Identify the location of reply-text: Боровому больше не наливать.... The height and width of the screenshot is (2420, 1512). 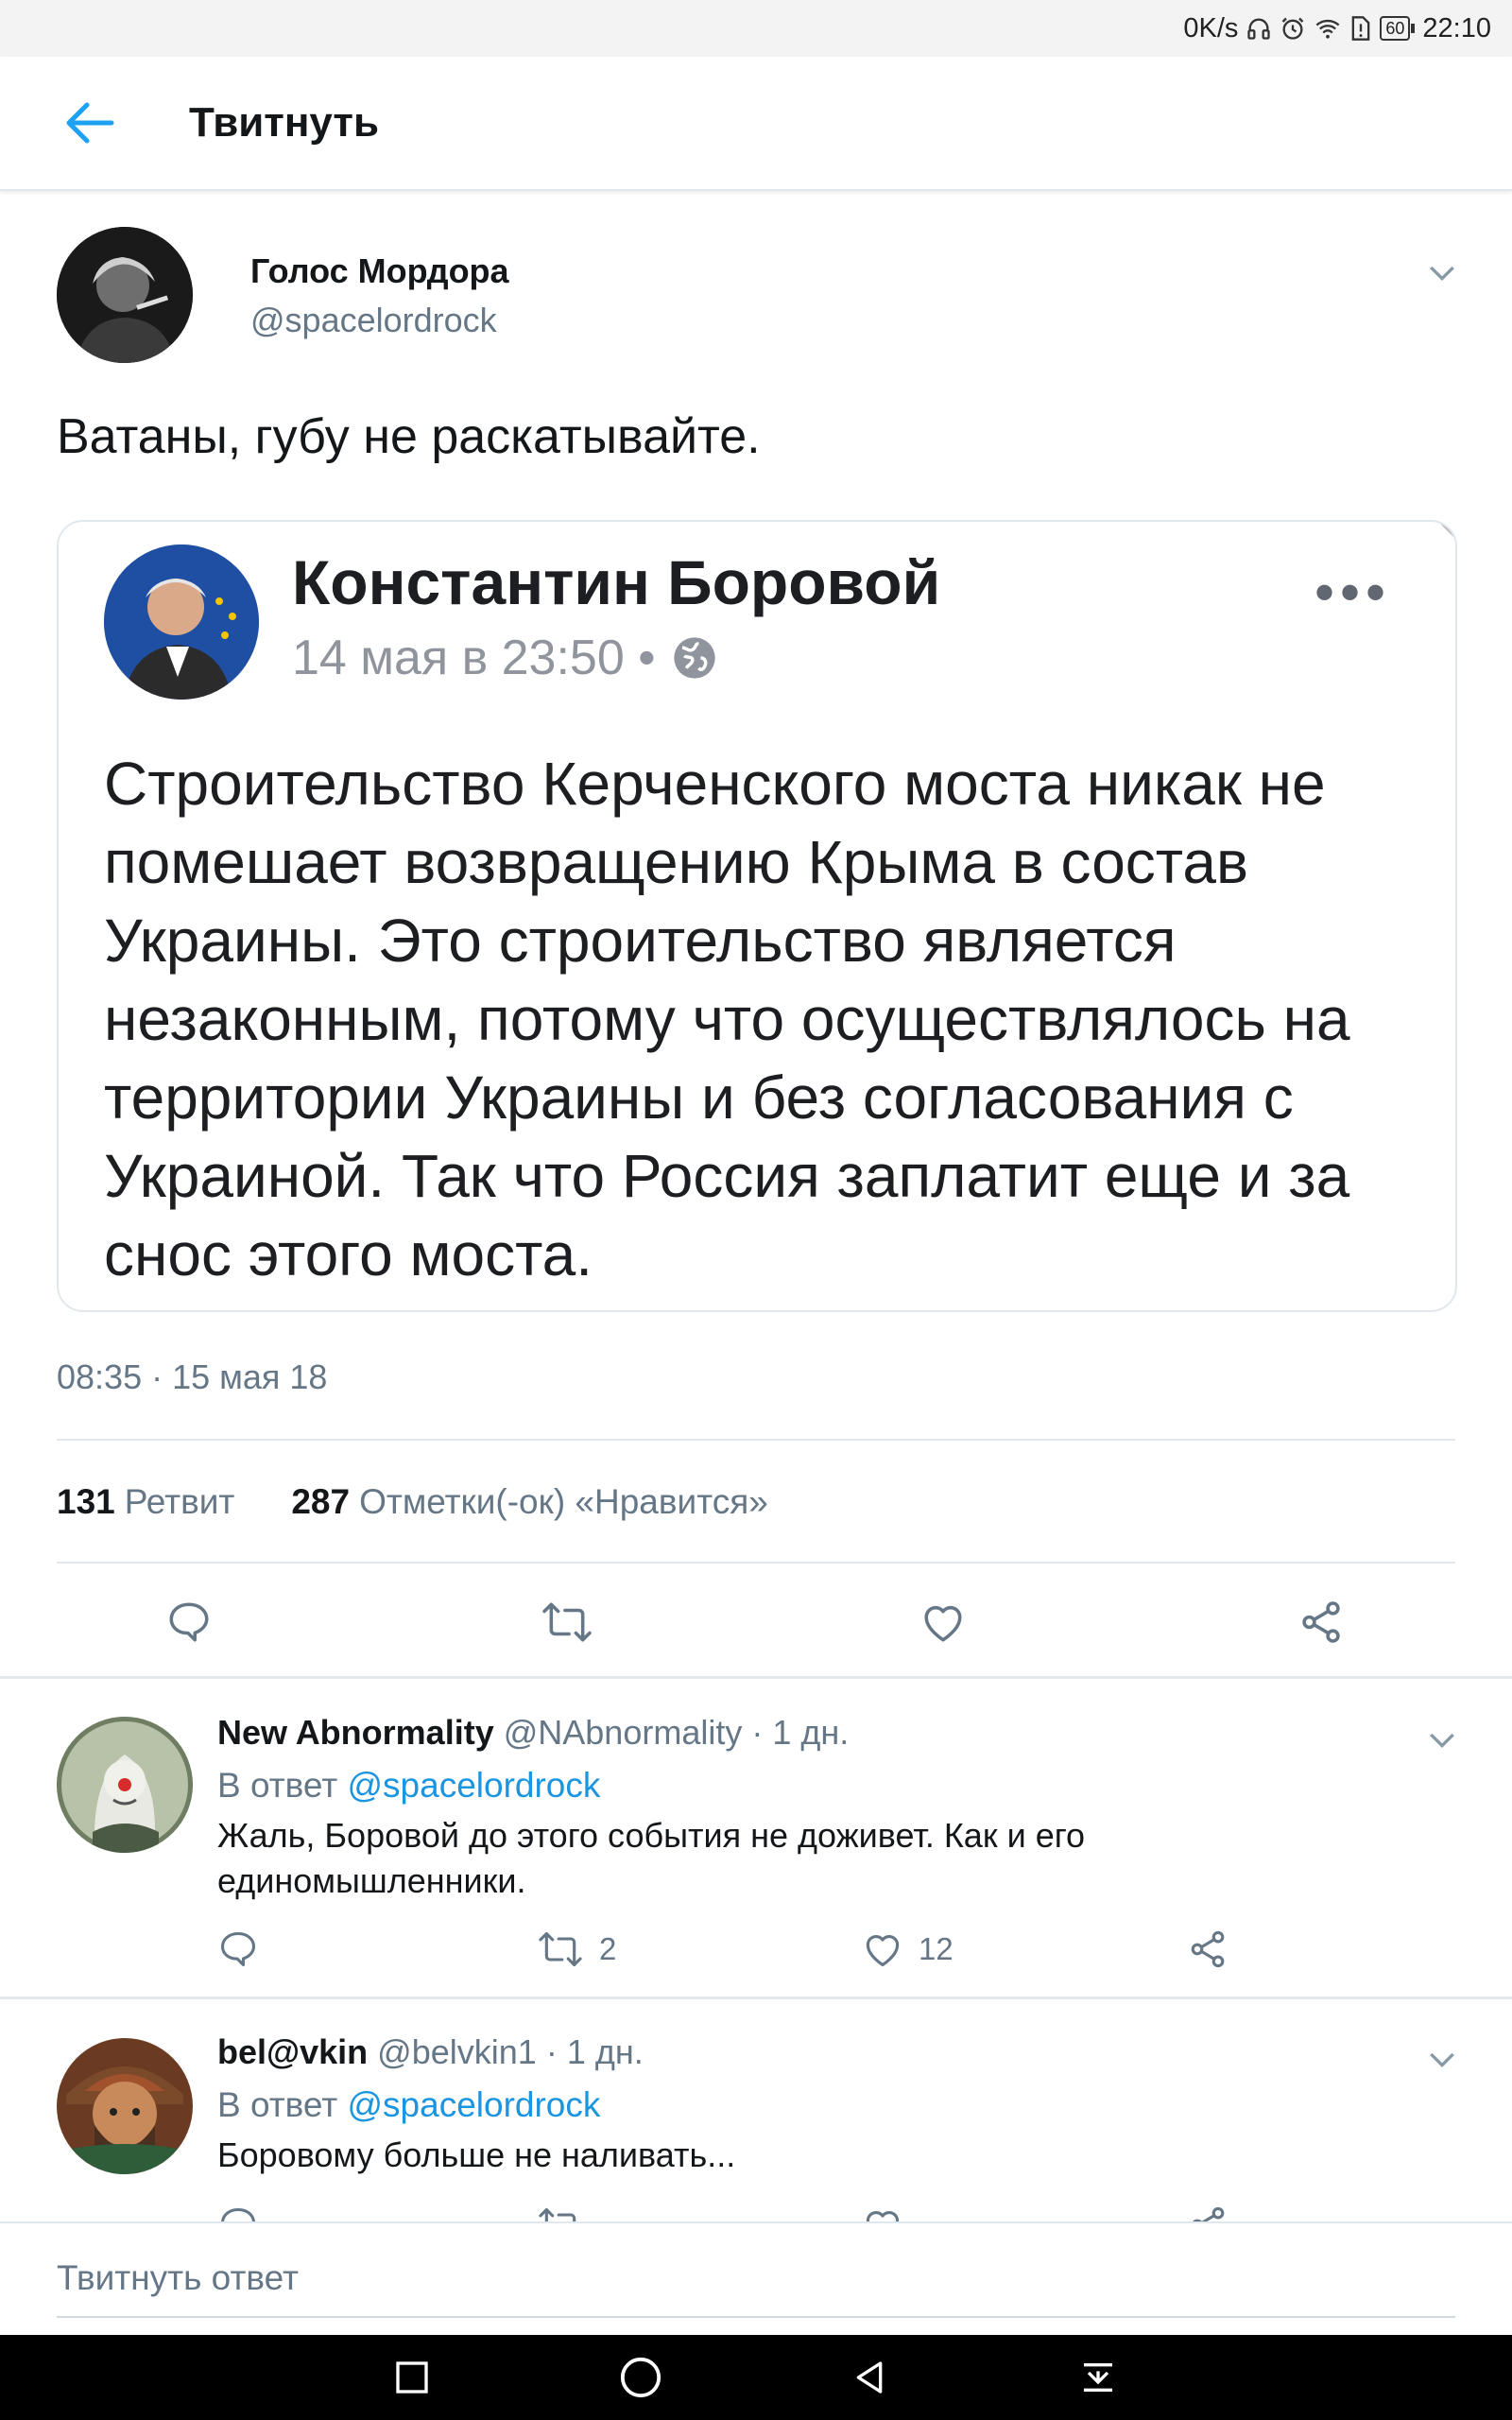
(476, 2154).